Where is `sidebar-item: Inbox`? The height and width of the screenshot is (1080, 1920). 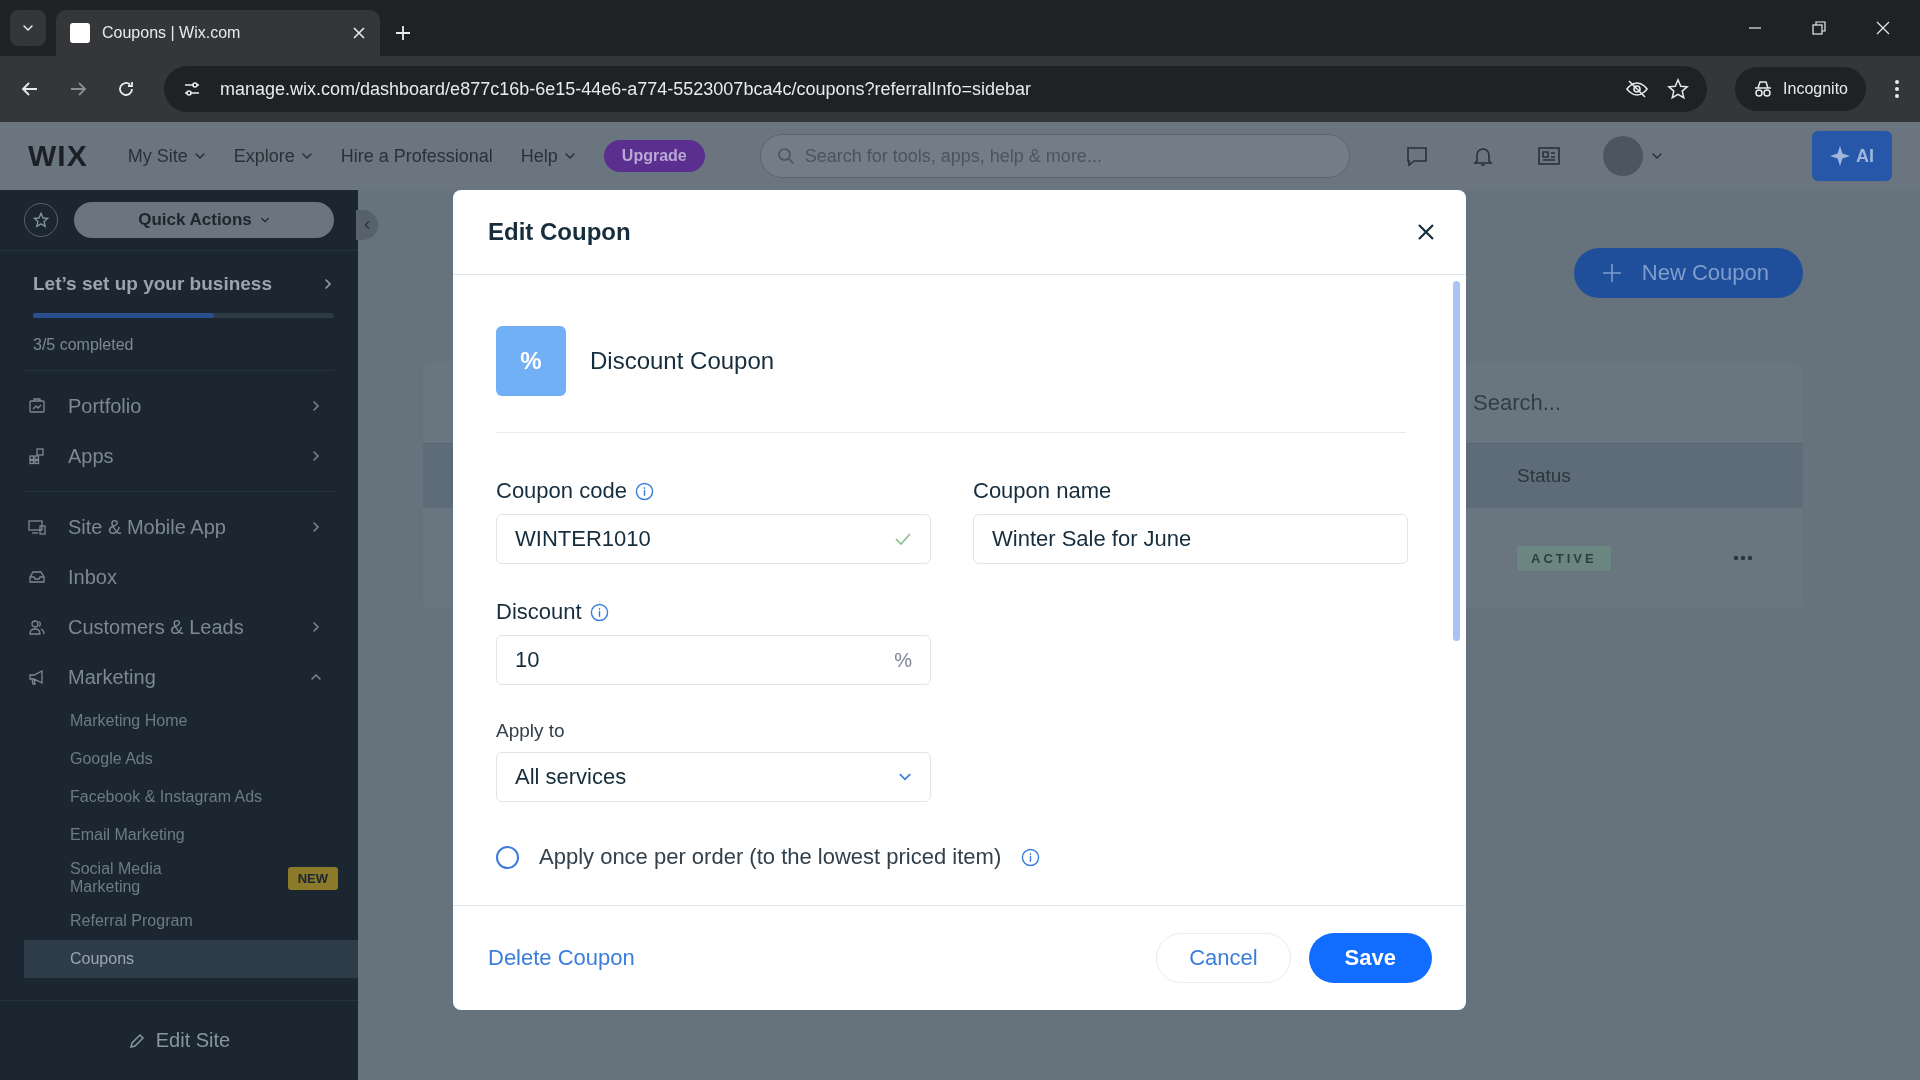 sidebar-item: Inbox is located at coordinates (179, 577).